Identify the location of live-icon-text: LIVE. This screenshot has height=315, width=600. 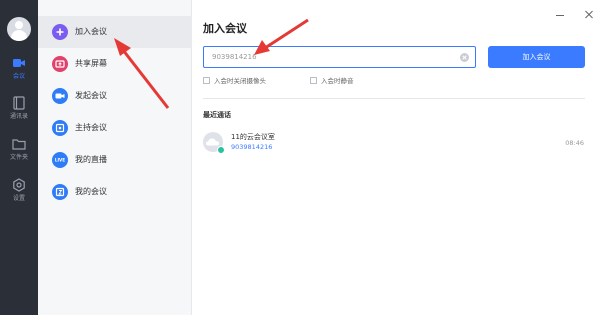
(60, 160).